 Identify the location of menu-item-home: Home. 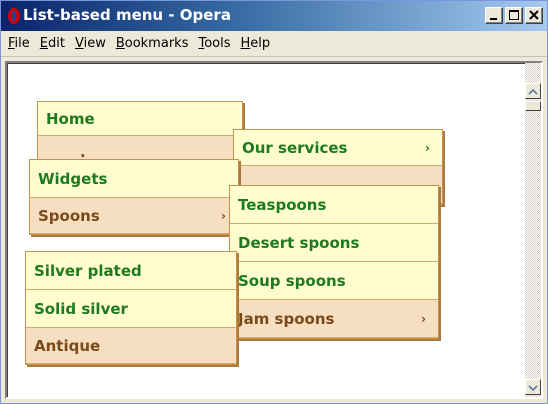
(140, 119).